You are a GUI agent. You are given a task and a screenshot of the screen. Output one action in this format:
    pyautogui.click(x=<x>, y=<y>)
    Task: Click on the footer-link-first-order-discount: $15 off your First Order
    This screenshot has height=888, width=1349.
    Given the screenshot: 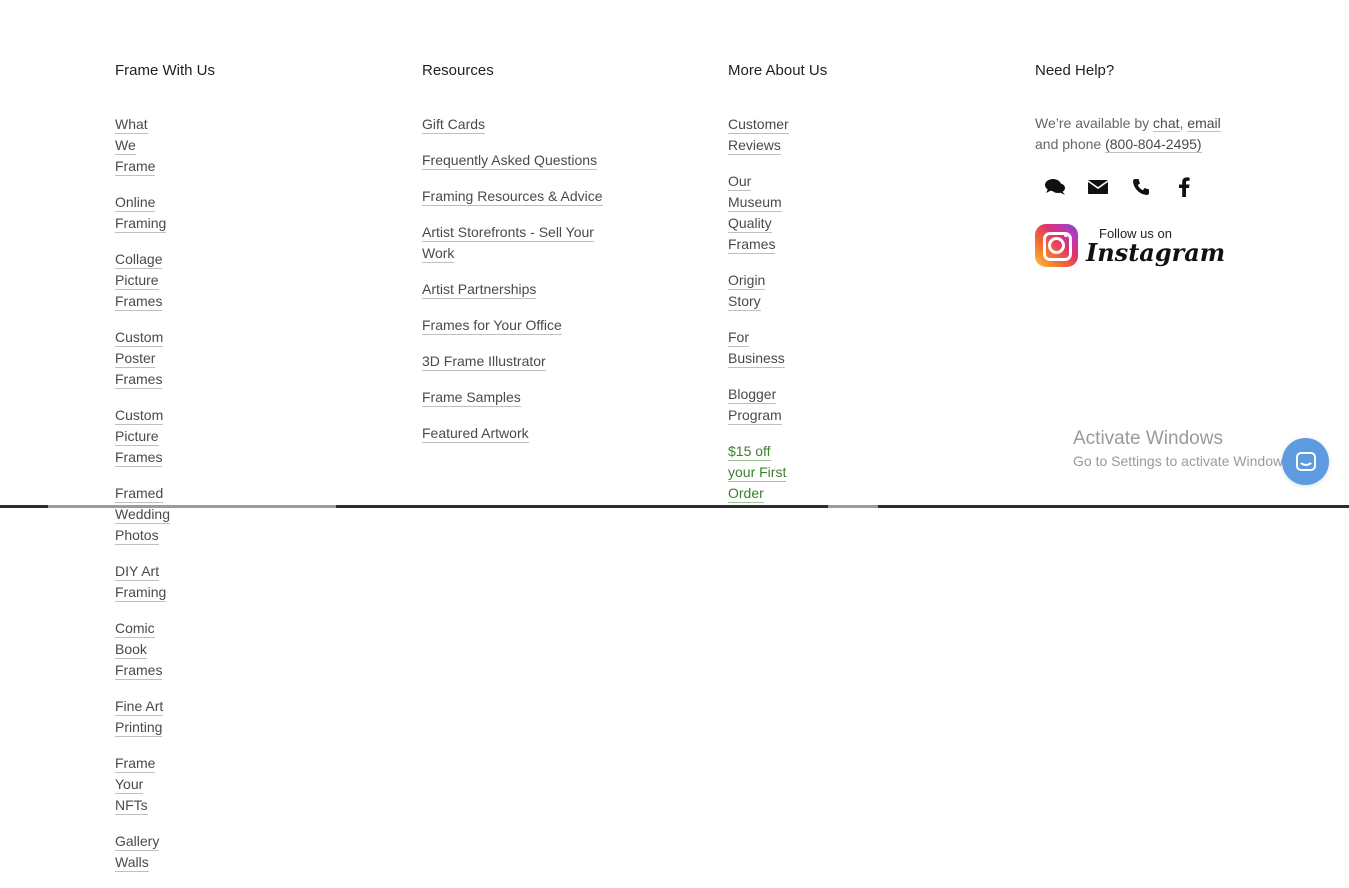 What is the action you would take?
    pyautogui.click(x=757, y=473)
    